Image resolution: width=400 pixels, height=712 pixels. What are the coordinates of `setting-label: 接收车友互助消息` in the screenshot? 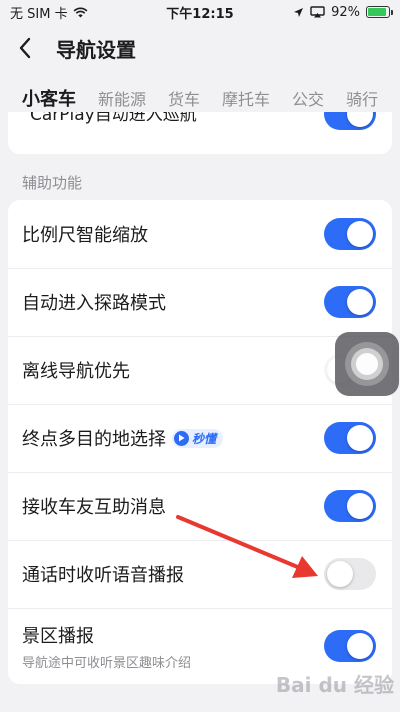 It's located at (94, 507).